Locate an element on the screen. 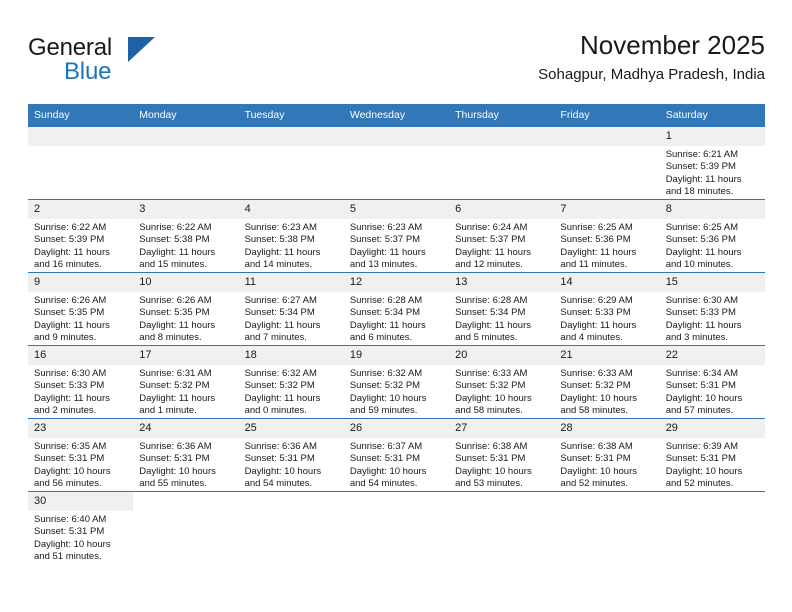 This screenshot has width=792, height=612. day-number: 16 is located at coordinates (81, 355).